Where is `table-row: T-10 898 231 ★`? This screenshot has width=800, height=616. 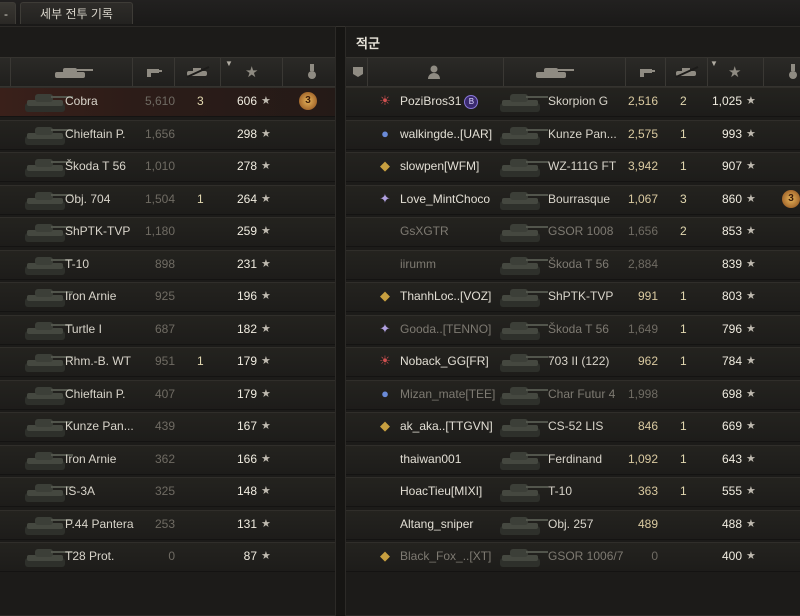 table-row: T-10 898 231 ★ is located at coordinates (167, 264).